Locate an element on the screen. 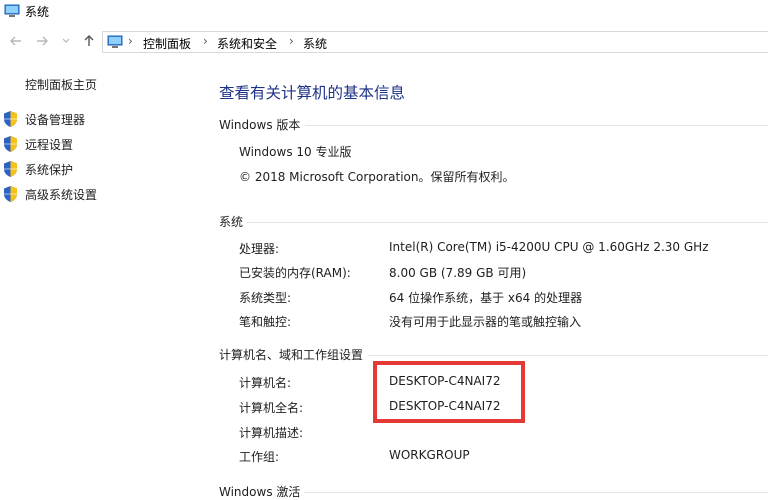  control-panel-icon is located at coordinates (115, 42).